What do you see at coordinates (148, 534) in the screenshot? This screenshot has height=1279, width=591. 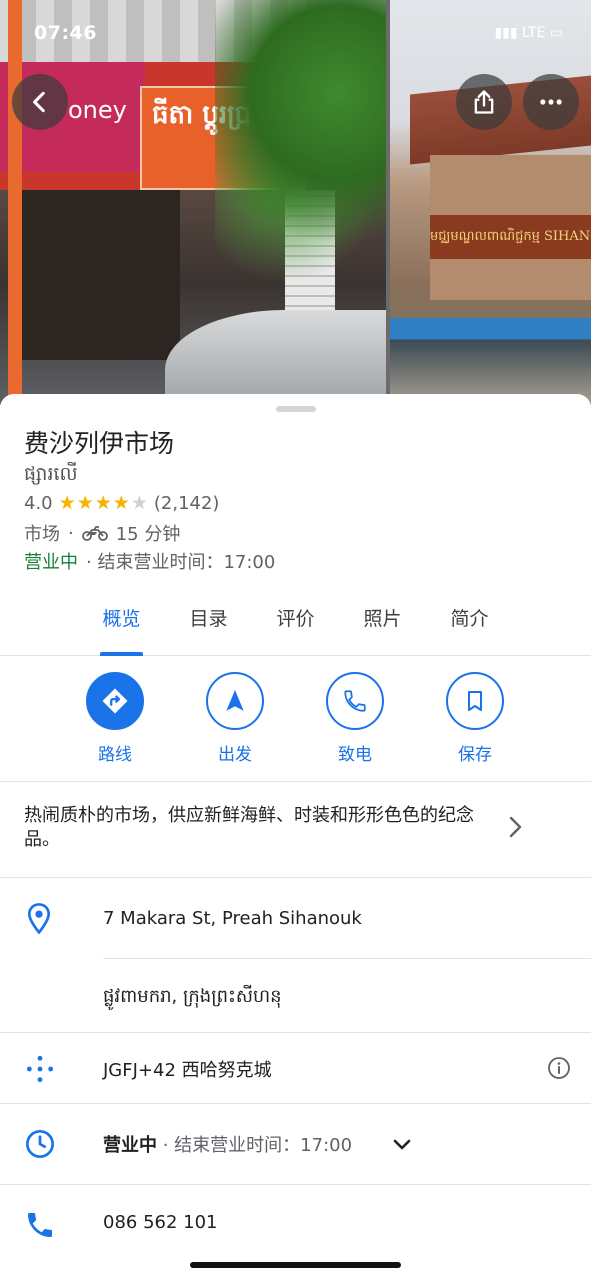 I see `travel-time: 15 分钟` at bounding box center [148, 534].